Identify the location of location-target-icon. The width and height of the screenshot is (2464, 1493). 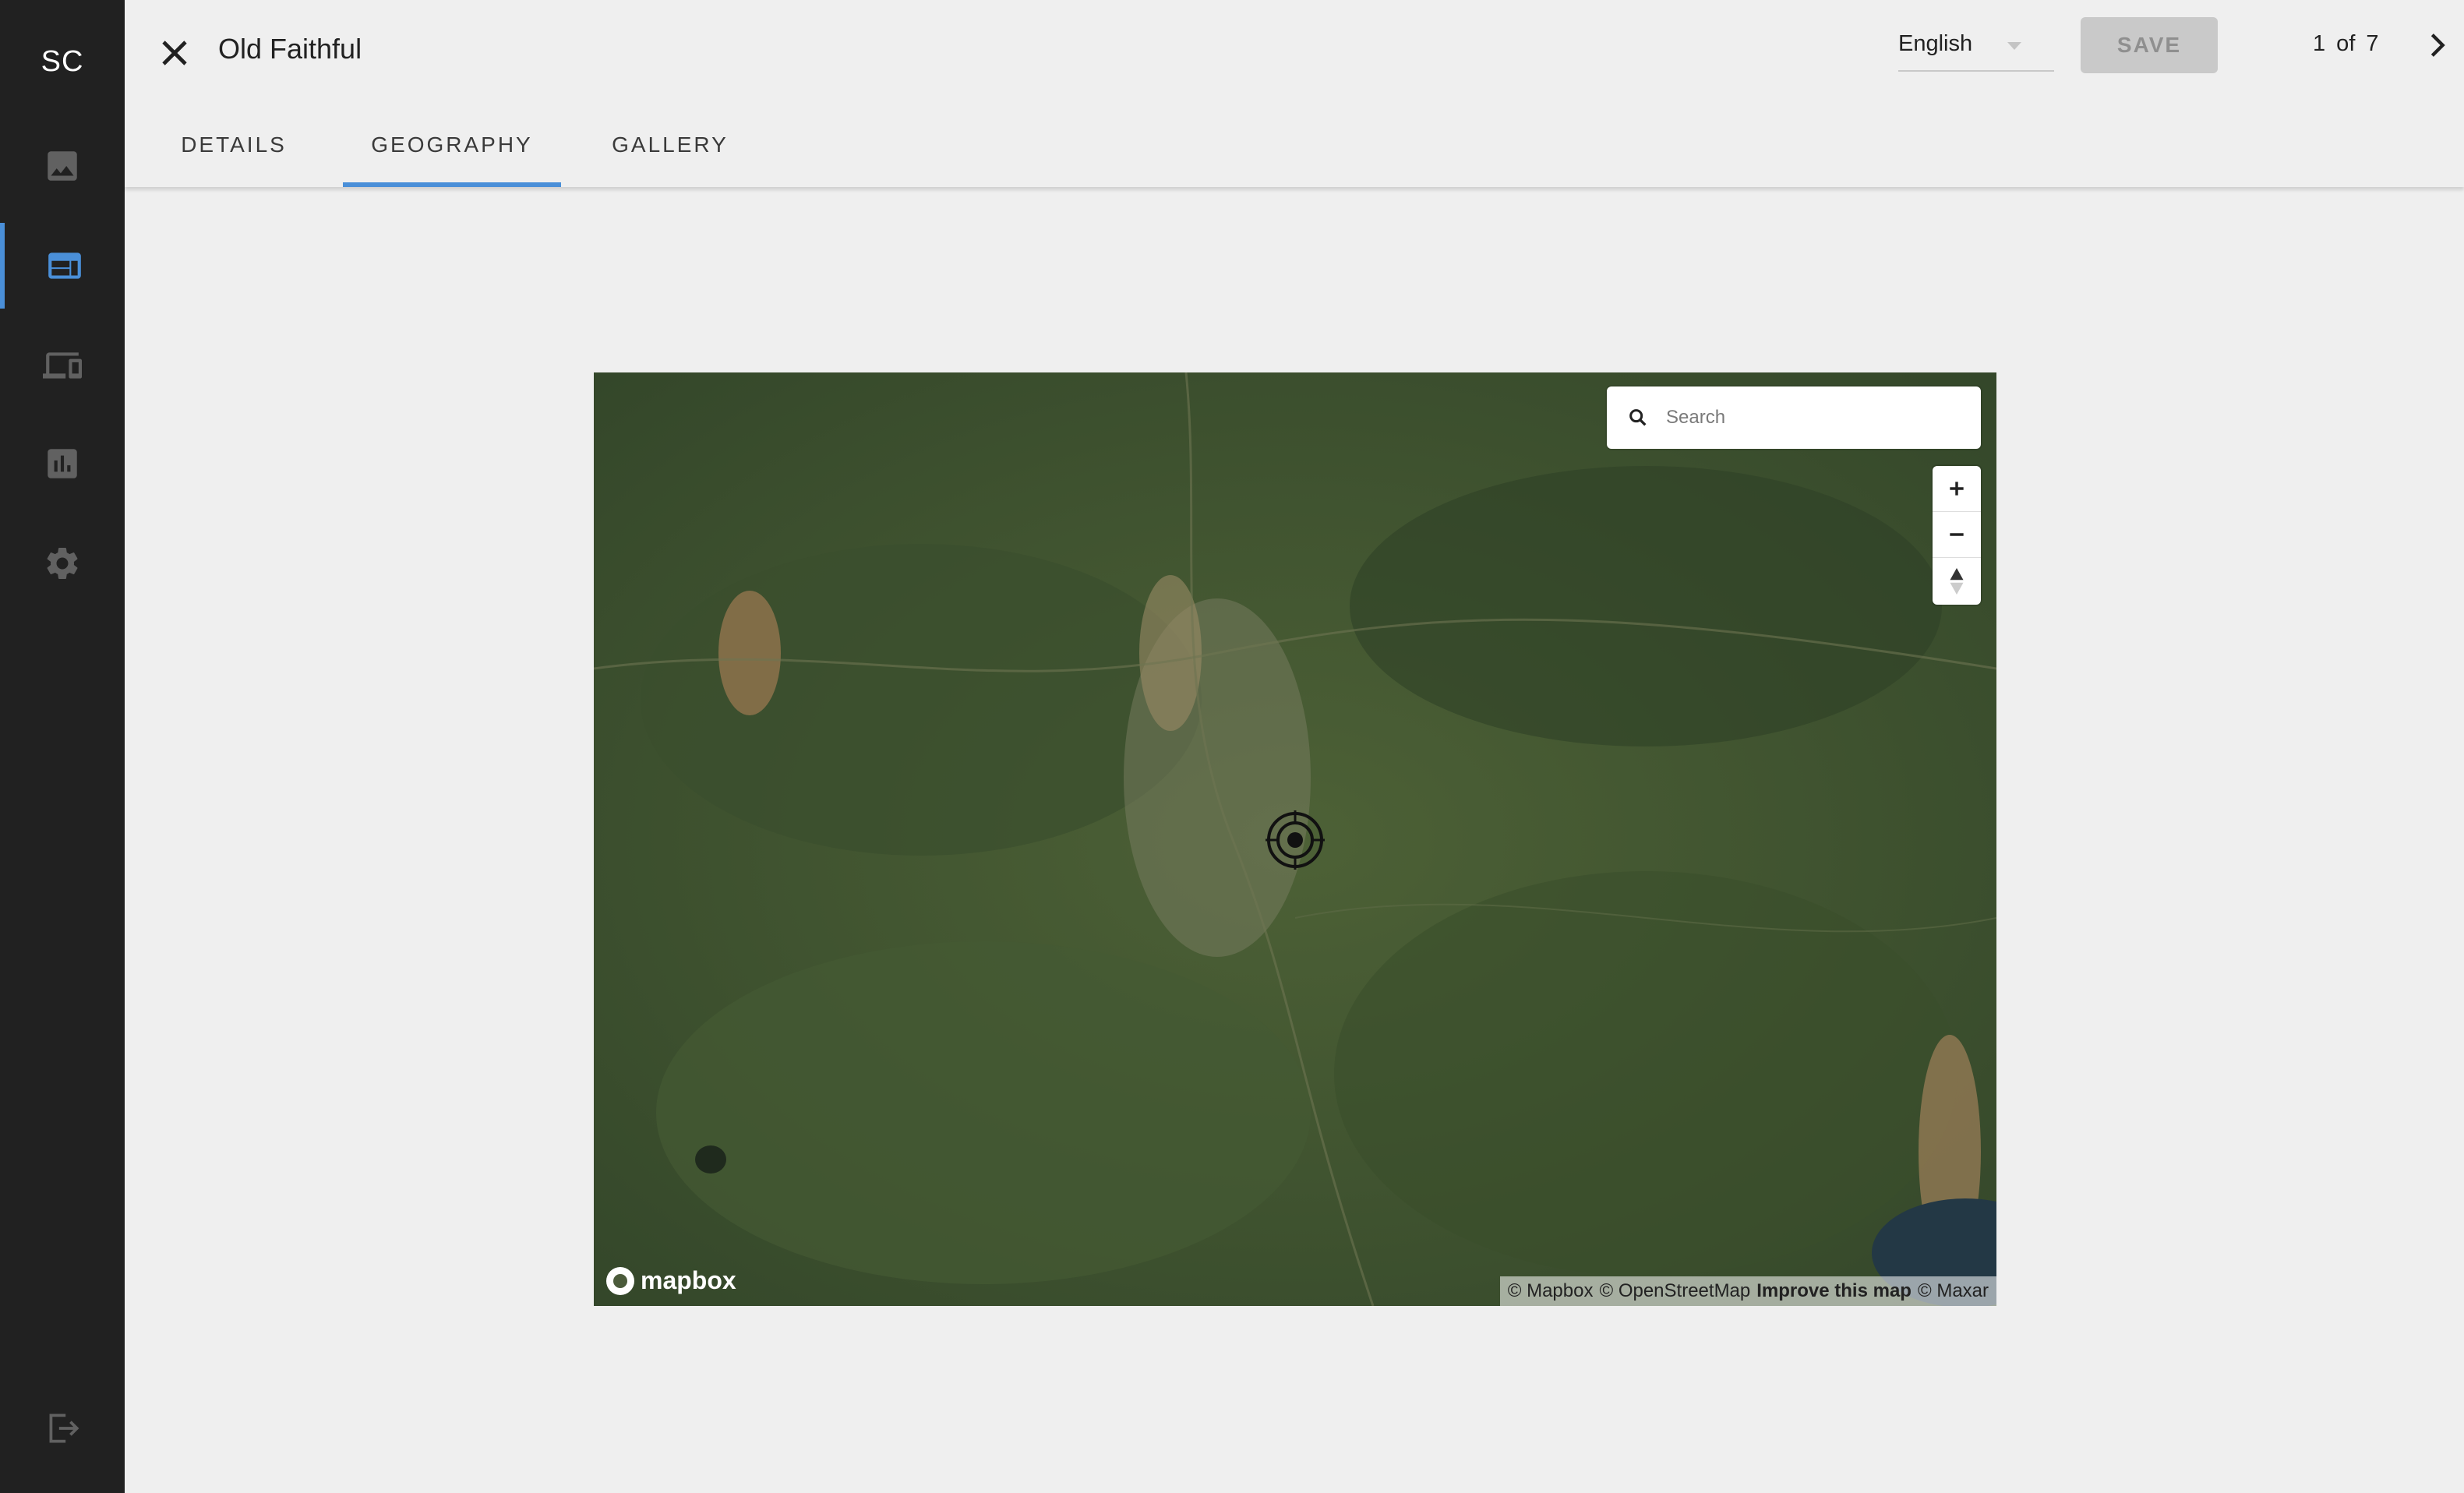
(1295, 840).